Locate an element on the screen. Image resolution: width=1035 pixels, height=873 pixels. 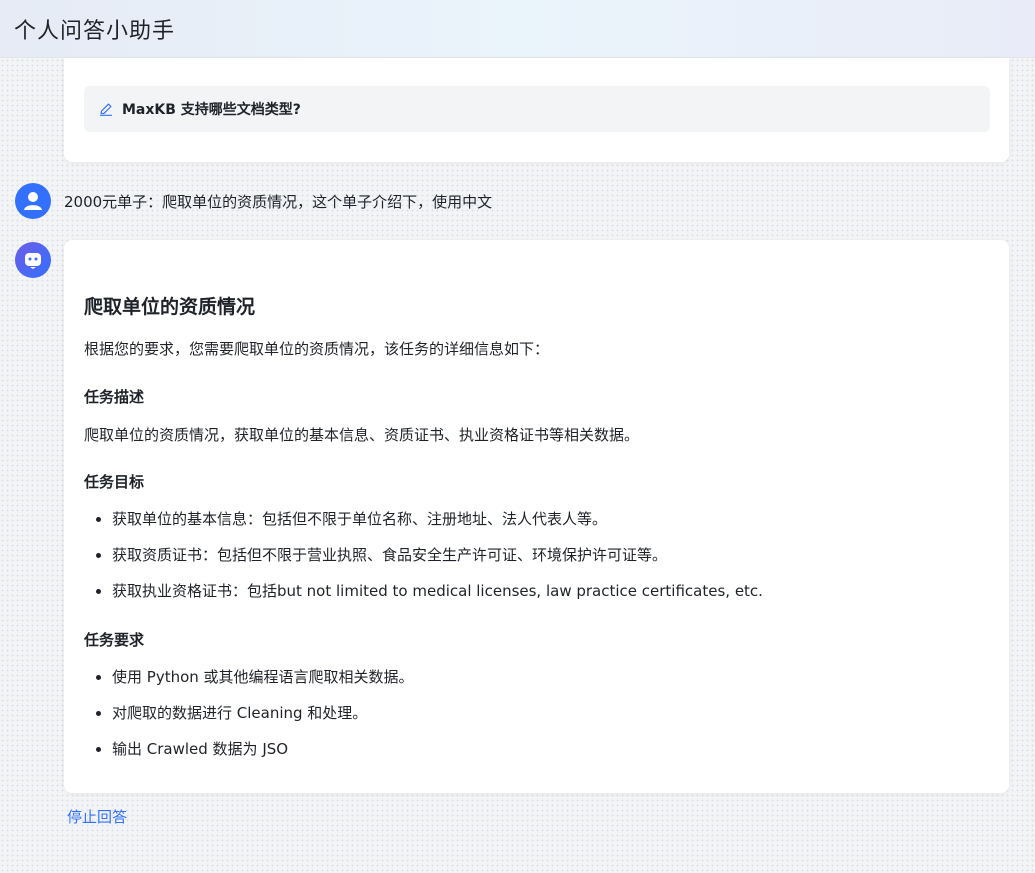
previous-answer-card: MaxKB 支持哪些文档类型? is located at coordinates (536, 110).